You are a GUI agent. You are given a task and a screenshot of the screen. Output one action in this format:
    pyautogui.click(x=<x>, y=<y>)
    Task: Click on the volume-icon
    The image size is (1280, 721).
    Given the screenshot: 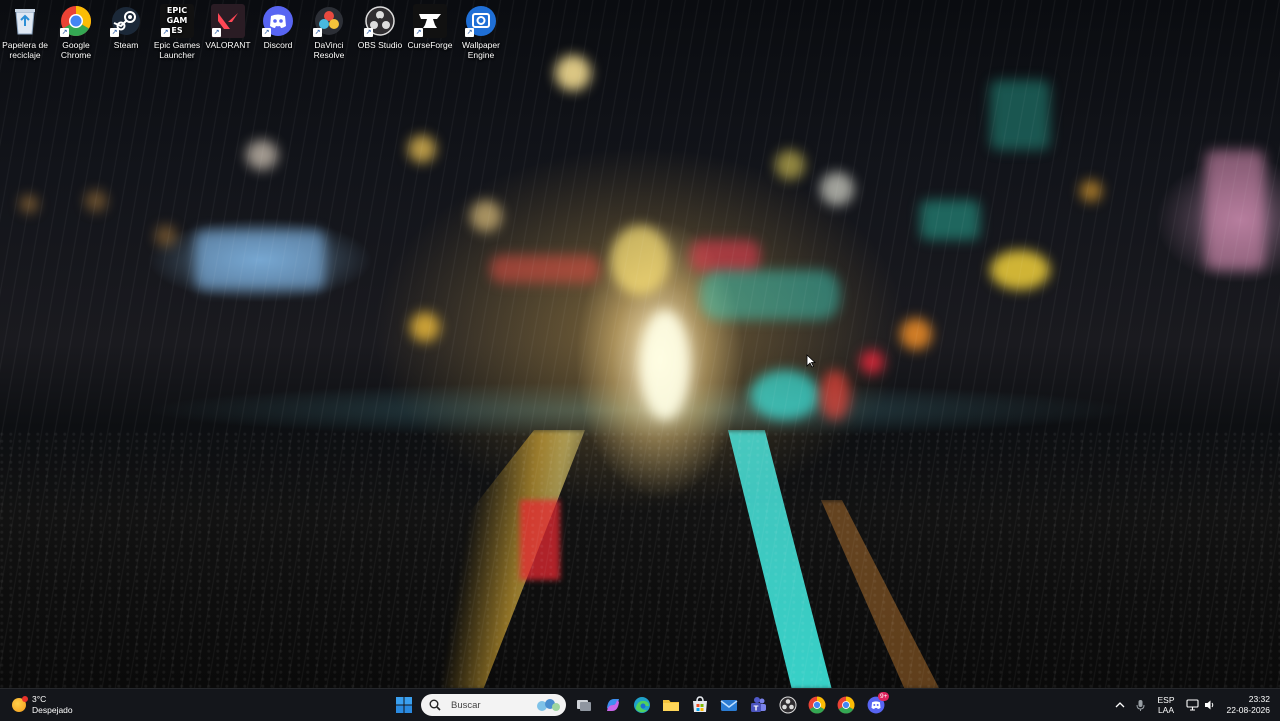 What is the action you would take?
    pyautogui.click(x=1209, y=705)
    